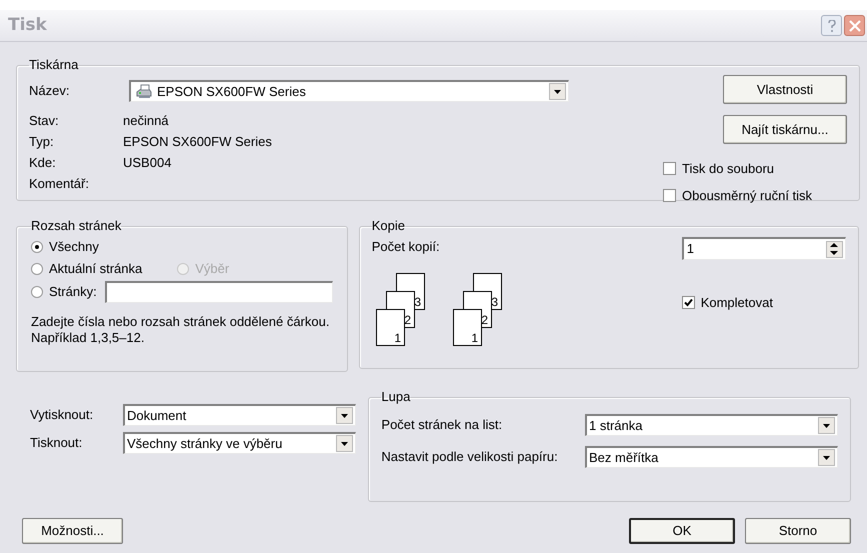  What do you see at coordinates (388, 226) in the screenshot?
I see `group-label: Kopie` at bounding box center [388, 226].